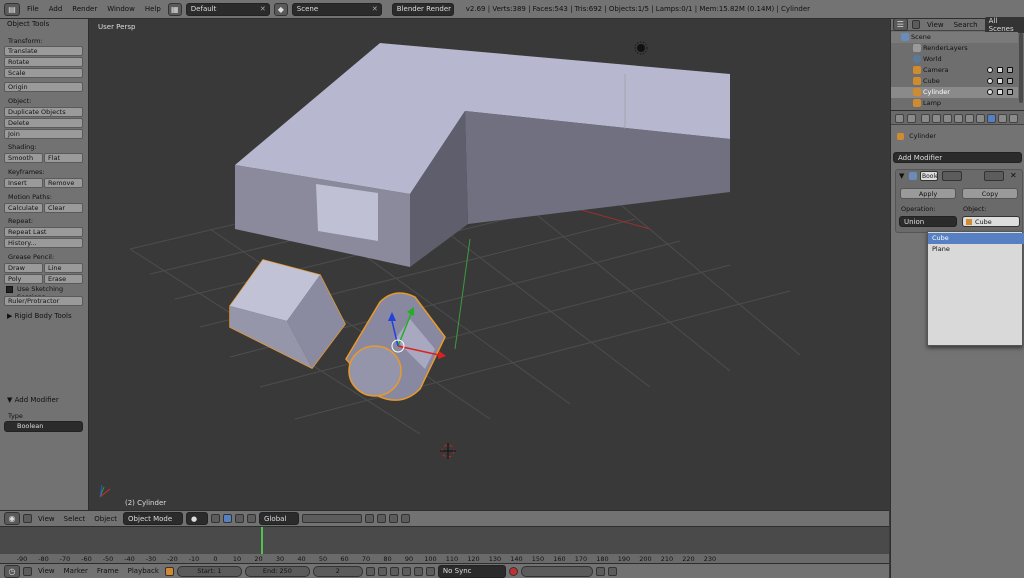 The height and width of the screenshot is (578, 1024). I want to click on dropdown-item-cube: Cube, so click(976, 238).